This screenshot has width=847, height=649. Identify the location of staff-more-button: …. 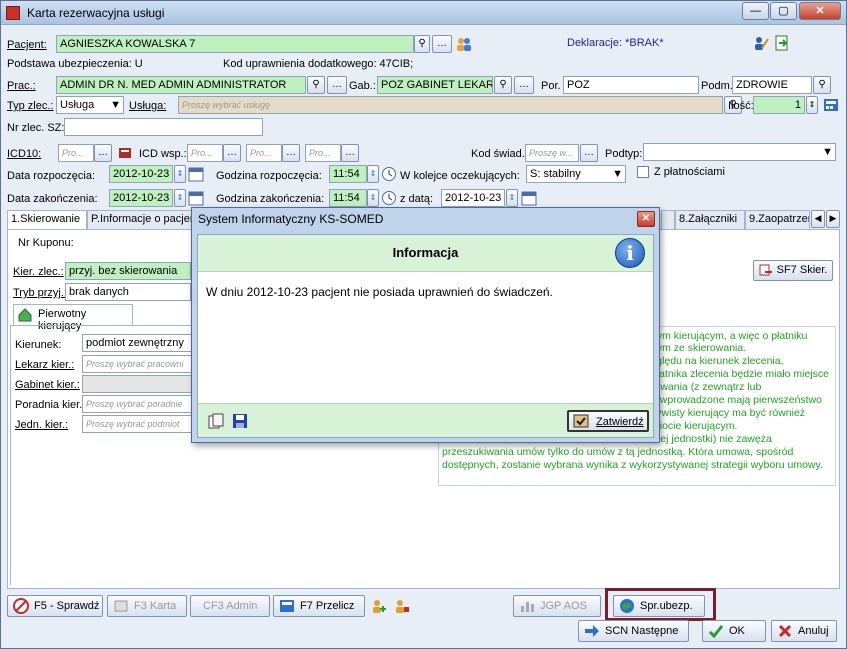
(337, 85).